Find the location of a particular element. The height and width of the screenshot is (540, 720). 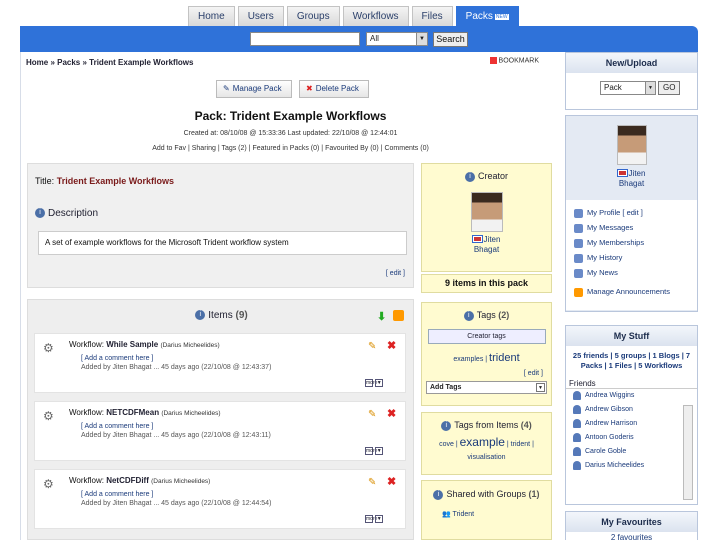

friend-link: Andrew Harrison is located at coordinates (631, 424).